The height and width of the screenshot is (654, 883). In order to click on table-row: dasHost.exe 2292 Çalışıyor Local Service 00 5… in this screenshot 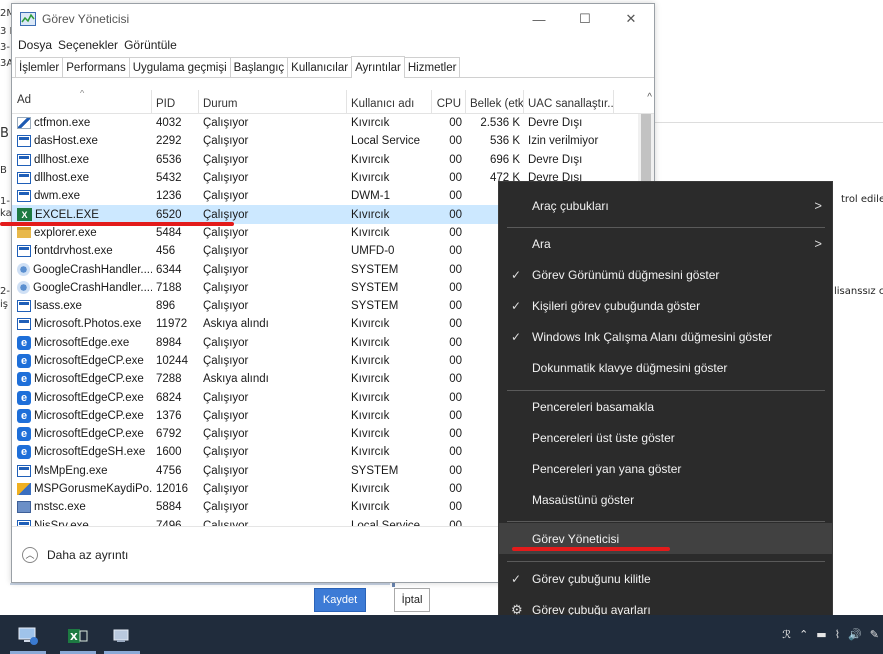, I will do `click(333, 141)`.